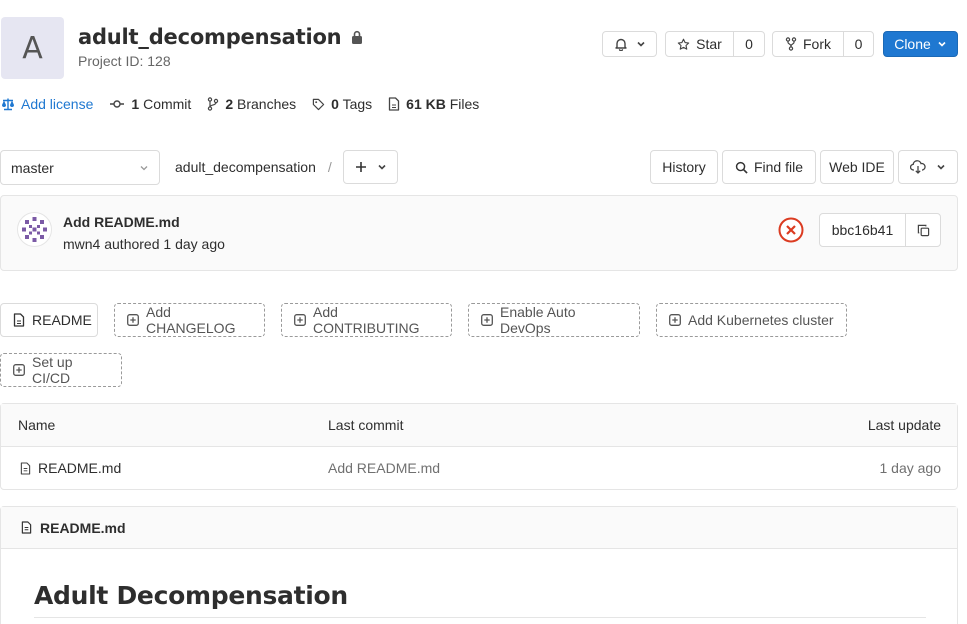  I want to click on commits-link: 1 Commit, so click(150, 104).